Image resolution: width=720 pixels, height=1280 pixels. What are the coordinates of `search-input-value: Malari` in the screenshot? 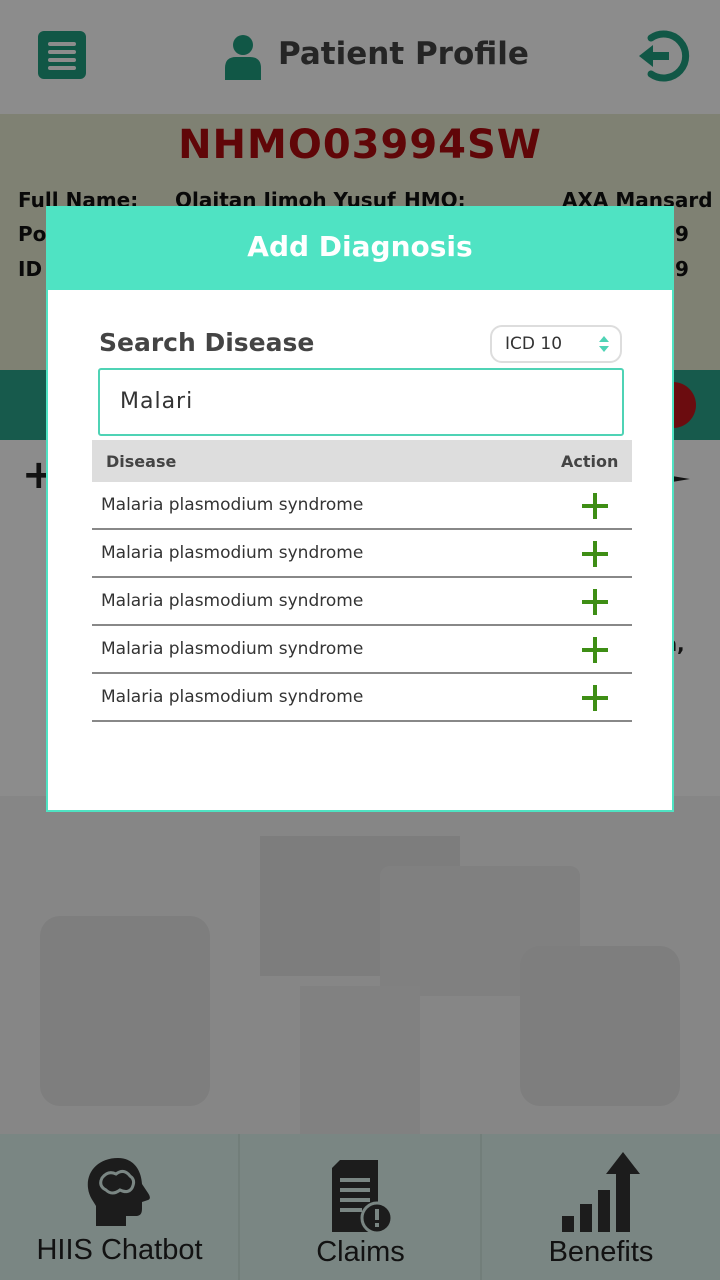 It's located at (157, 401).